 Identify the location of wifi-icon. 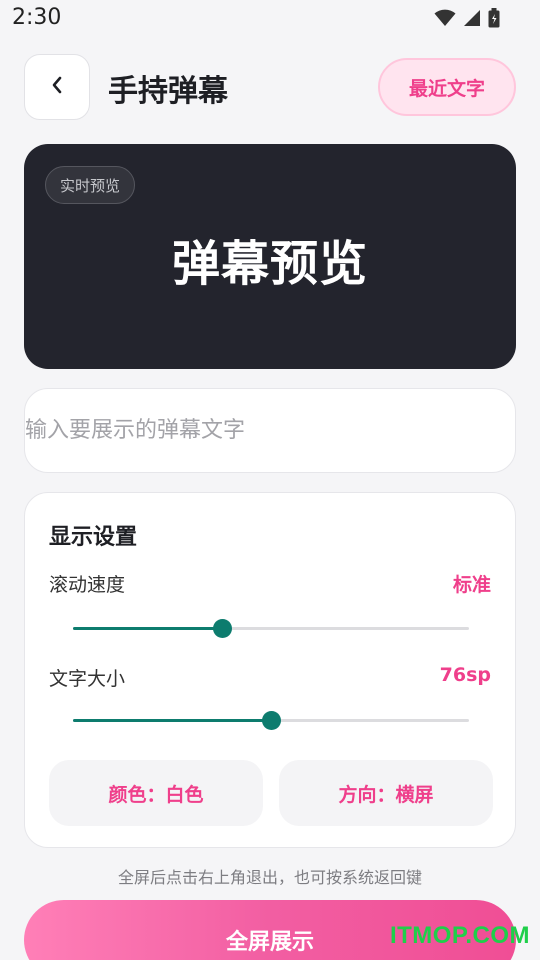
(445, 18).